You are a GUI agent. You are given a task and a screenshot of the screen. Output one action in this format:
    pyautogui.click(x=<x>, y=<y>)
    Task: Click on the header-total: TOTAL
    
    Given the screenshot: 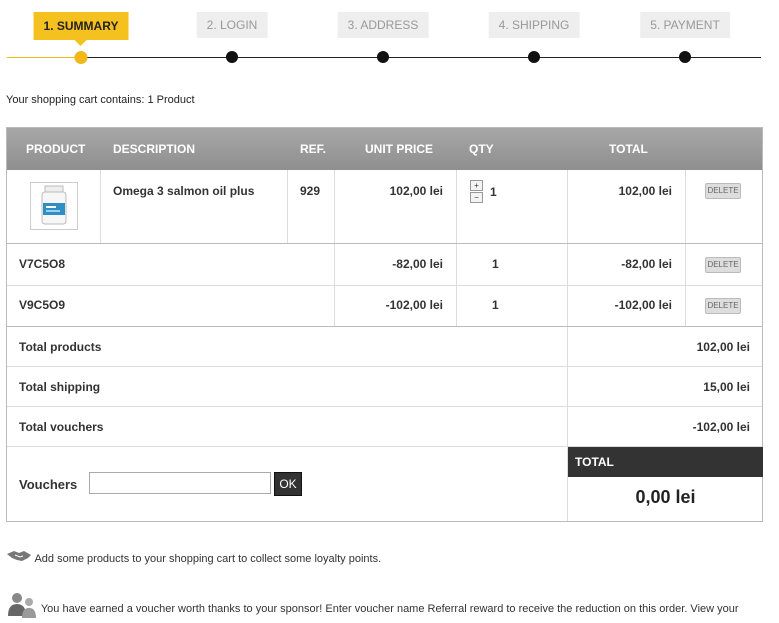 What is the action you would take?
    pyautogui.click(x=628, y=149)
    